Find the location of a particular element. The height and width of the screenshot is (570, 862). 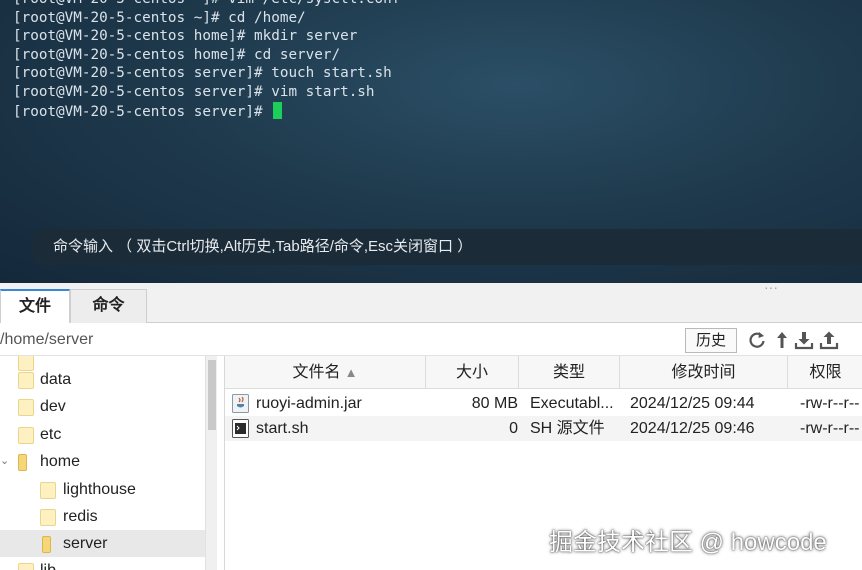

terminal-cursor is located at coordinates (278, 110).